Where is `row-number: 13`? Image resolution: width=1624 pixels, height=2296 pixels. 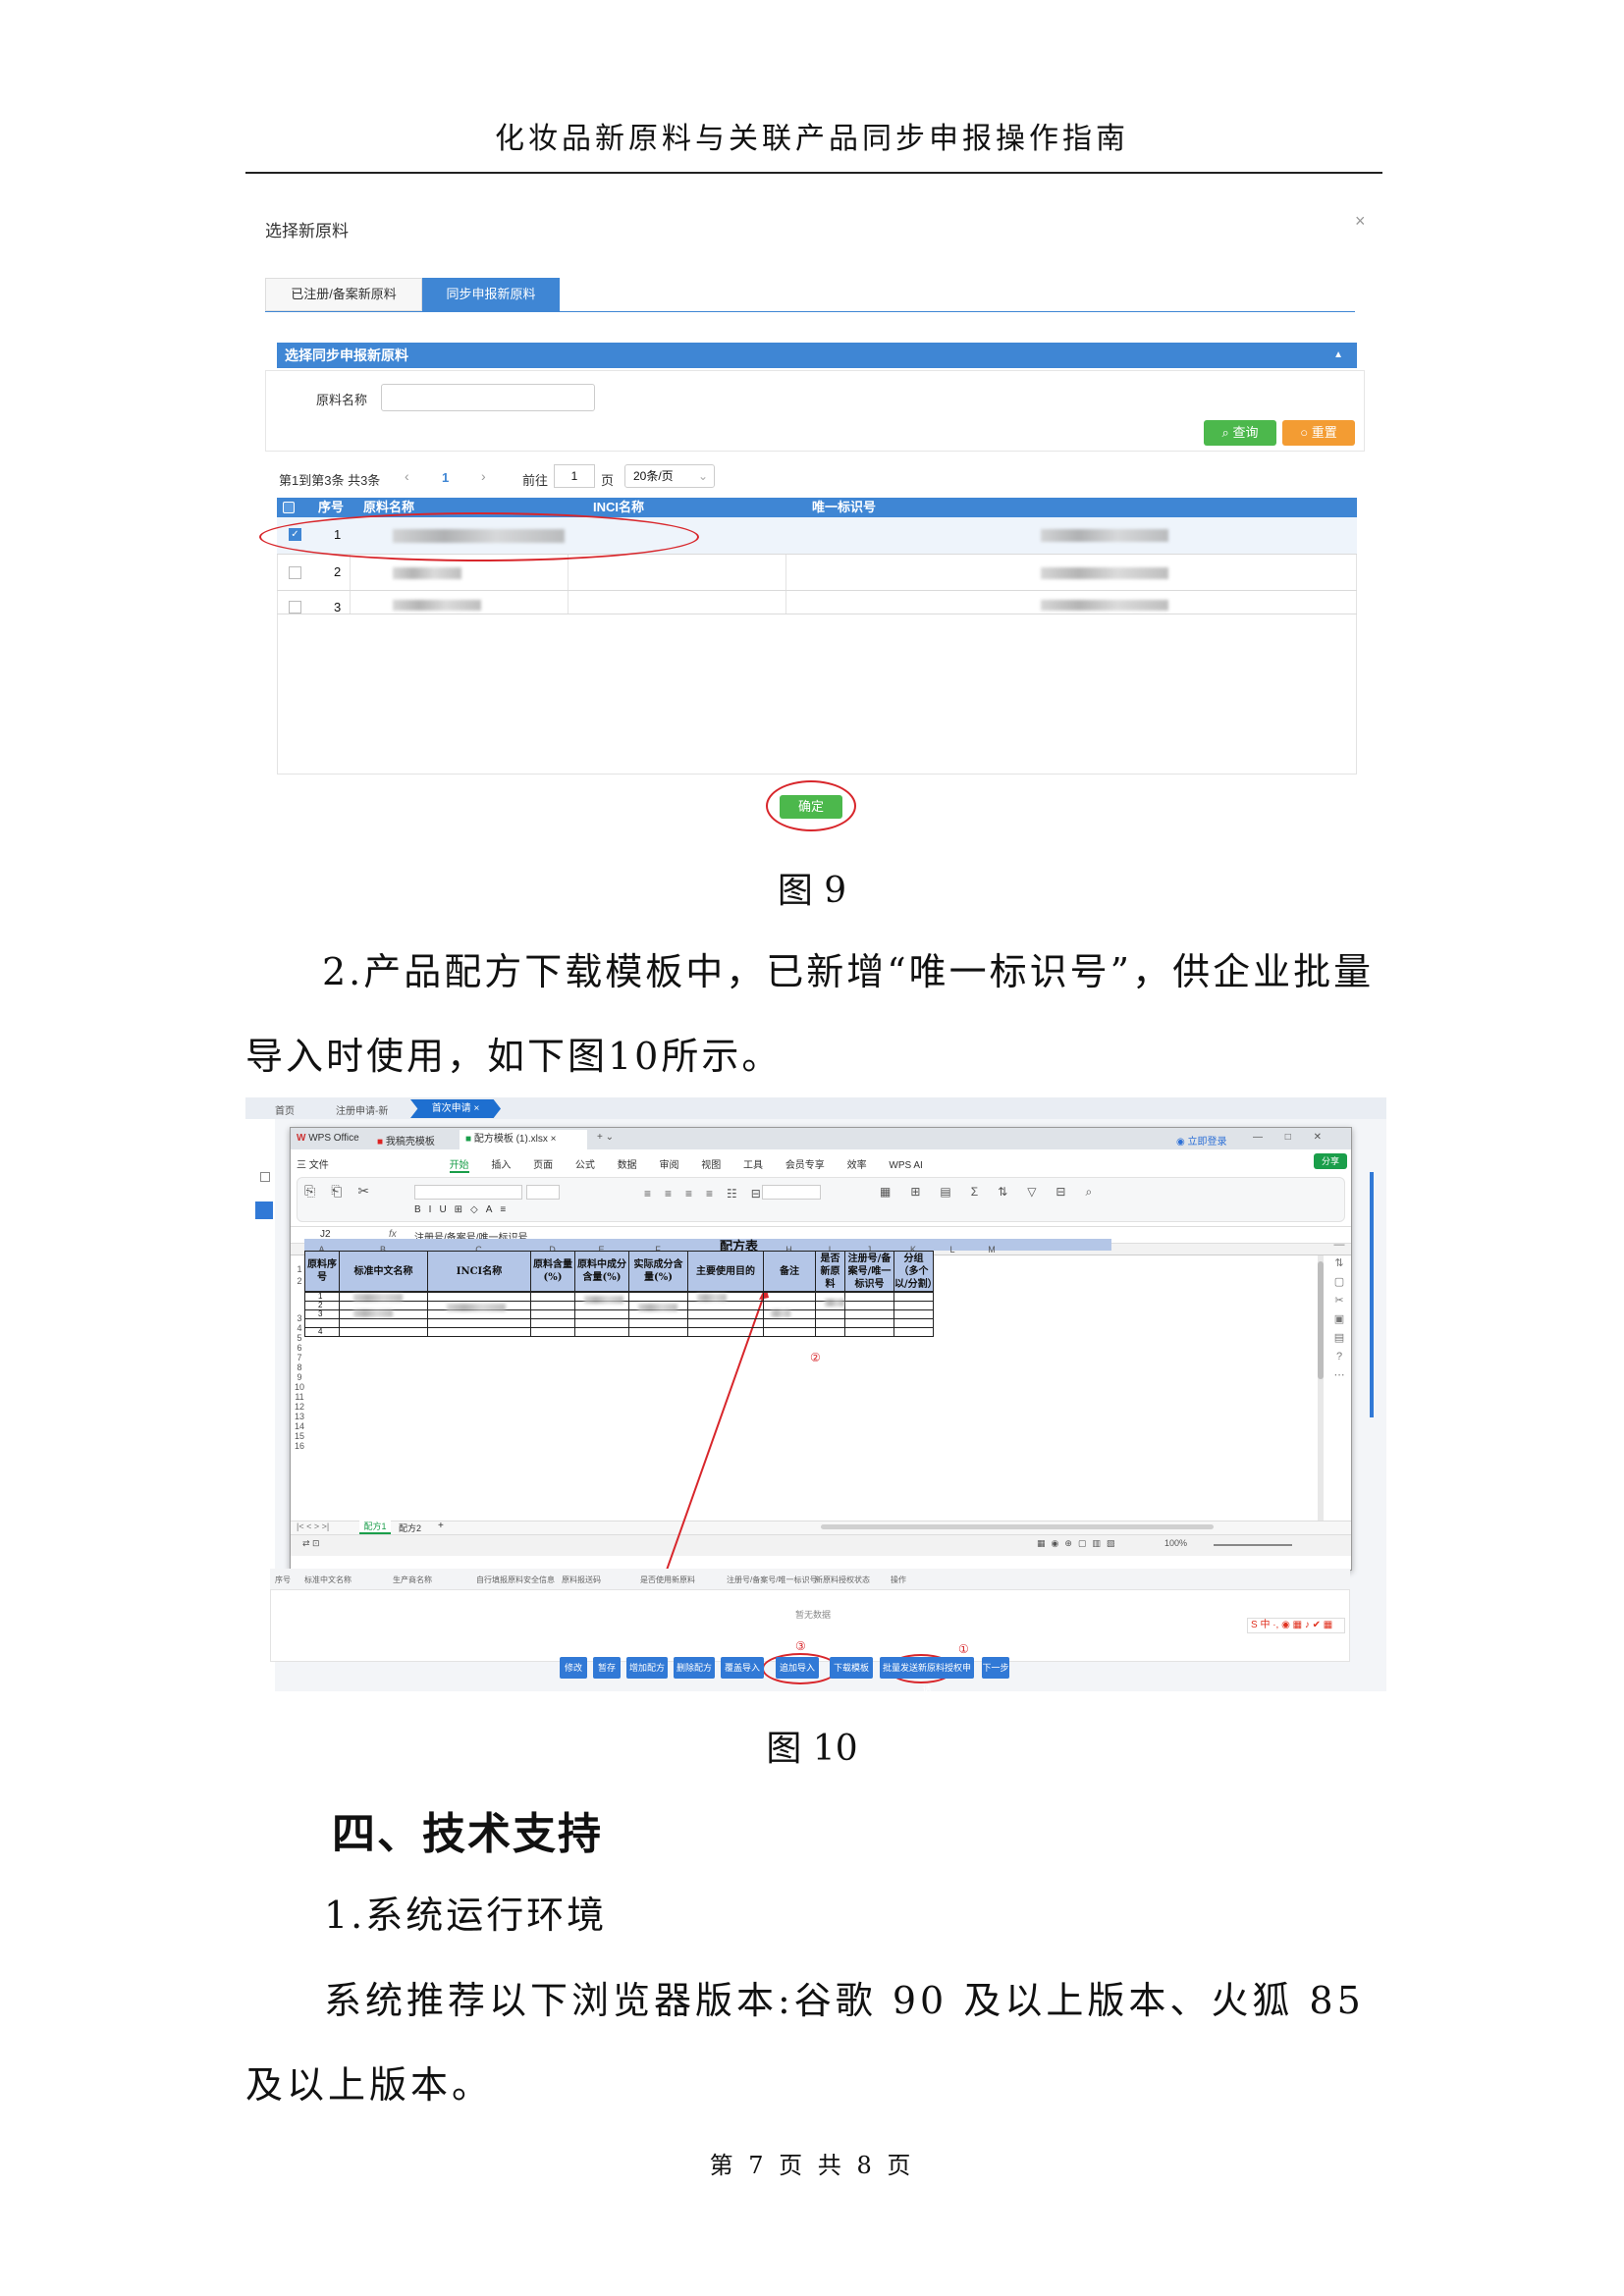
row-number: 13 is located at coordinates (299, 1416).